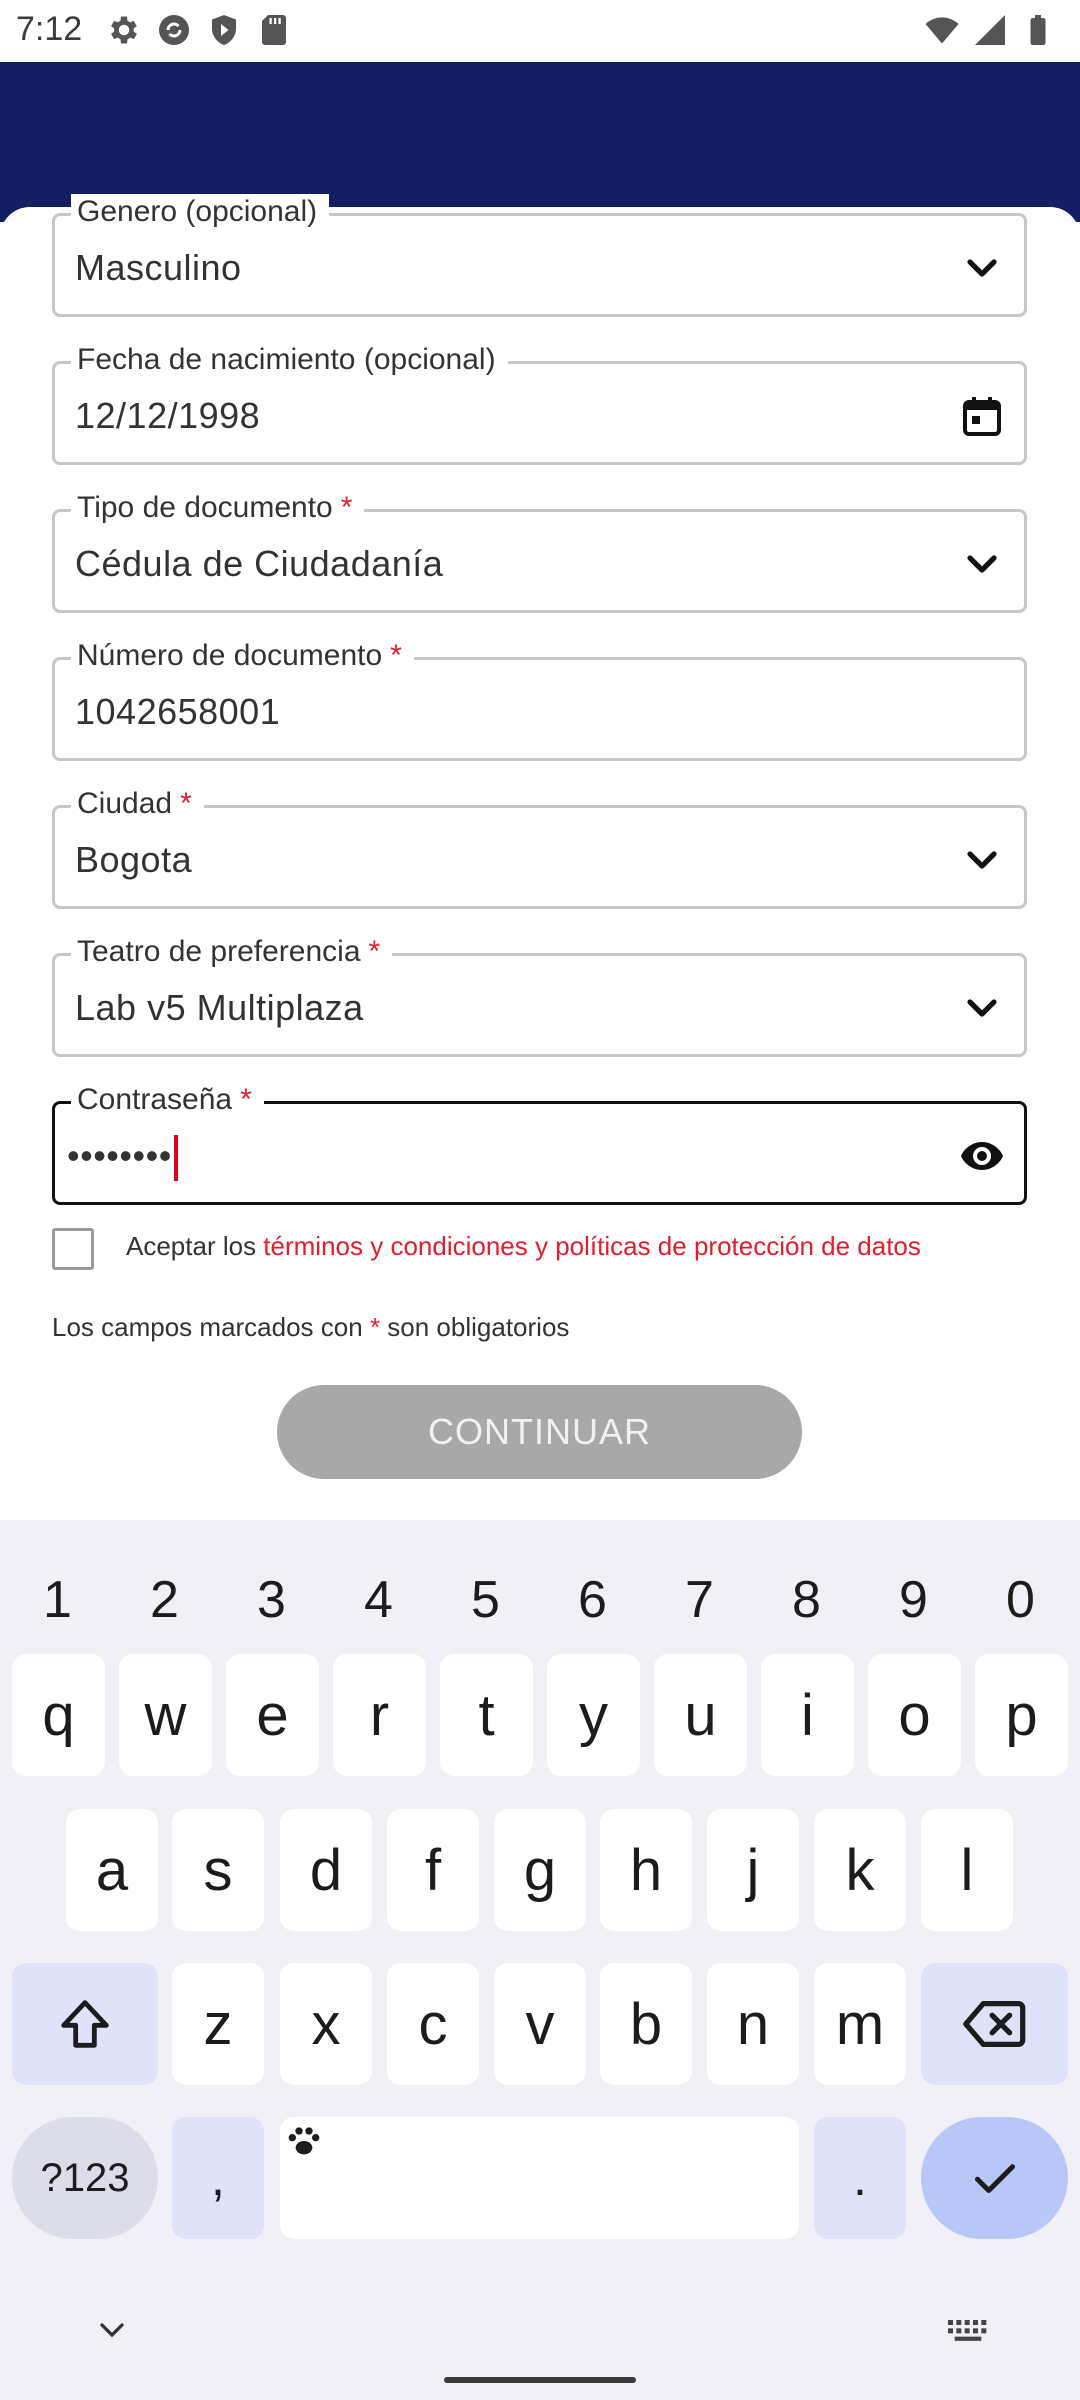 The width and height of the screenshot is (1080, 2400). Describe the element at coordinates (58, 1715) in the screenshot. I see `key-q: q` at that location.